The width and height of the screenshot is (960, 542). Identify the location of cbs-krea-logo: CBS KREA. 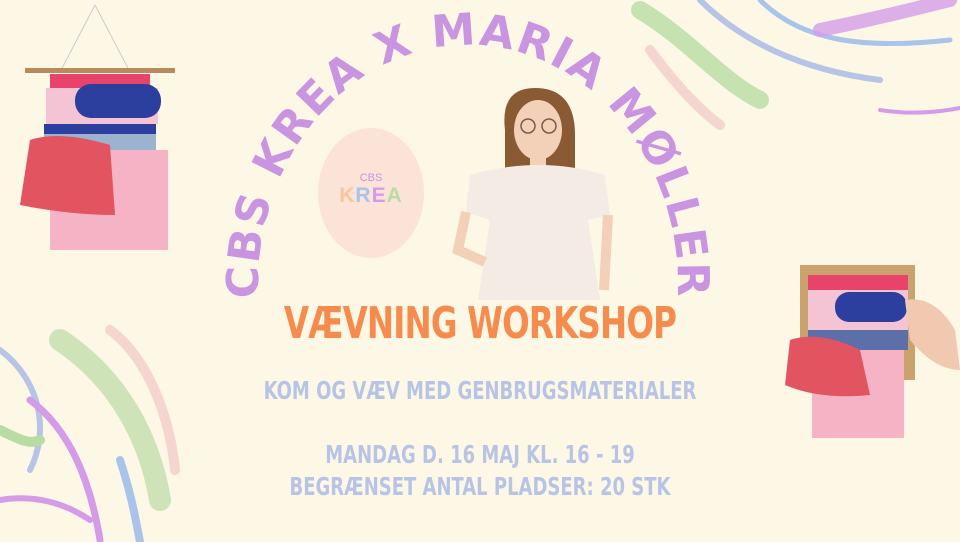
(371, 193).